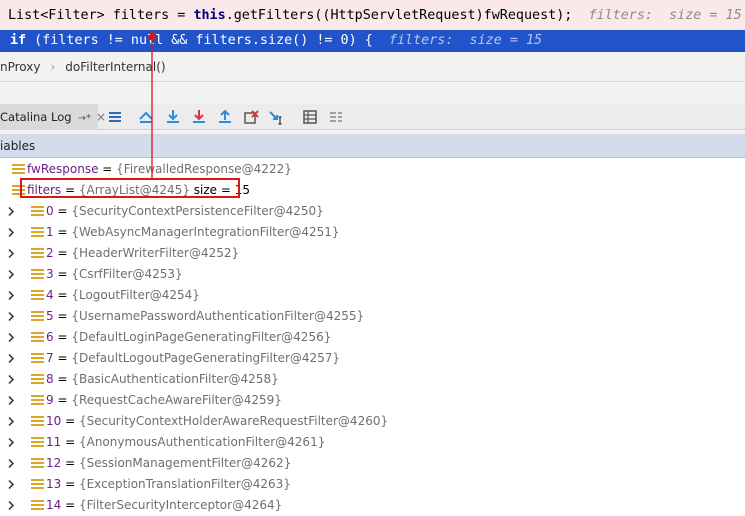  Describe the element at coordinates (101, 117) in the screenshot. I see `close-icon: ×` at that location.